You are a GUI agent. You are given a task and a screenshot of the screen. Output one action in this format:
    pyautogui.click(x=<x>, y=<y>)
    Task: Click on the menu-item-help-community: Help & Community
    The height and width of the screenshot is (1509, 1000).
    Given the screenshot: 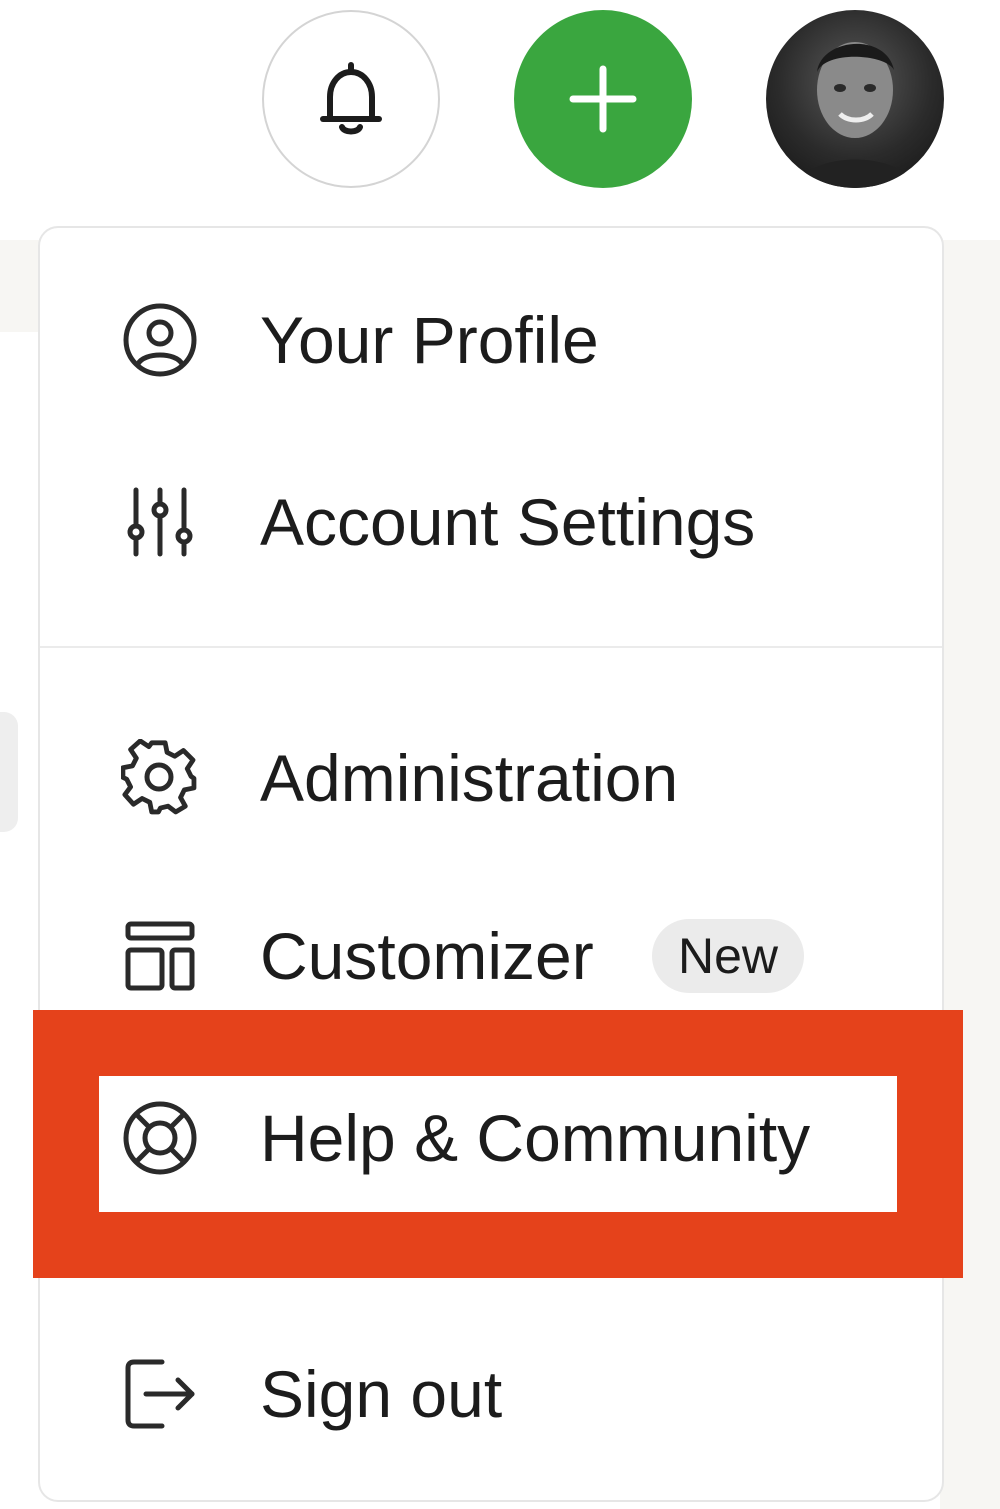 What is the action you would take?
    pyautogui.click(x=491, y=1138)
    